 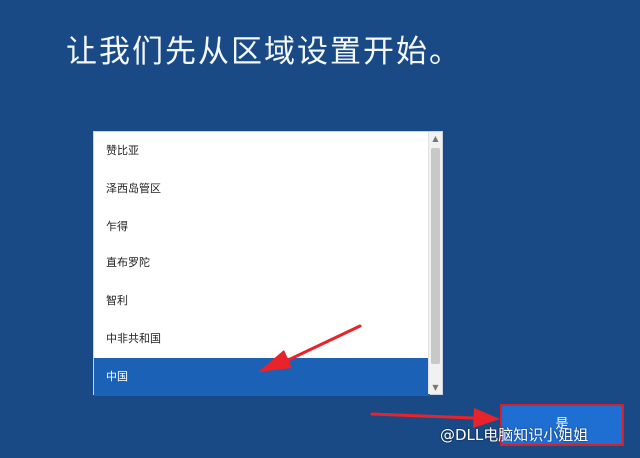 What do you see at coordinates (262, 339) in the screenshot?
I see `list-item: 中非共和国` at bounding box center [262, 339].